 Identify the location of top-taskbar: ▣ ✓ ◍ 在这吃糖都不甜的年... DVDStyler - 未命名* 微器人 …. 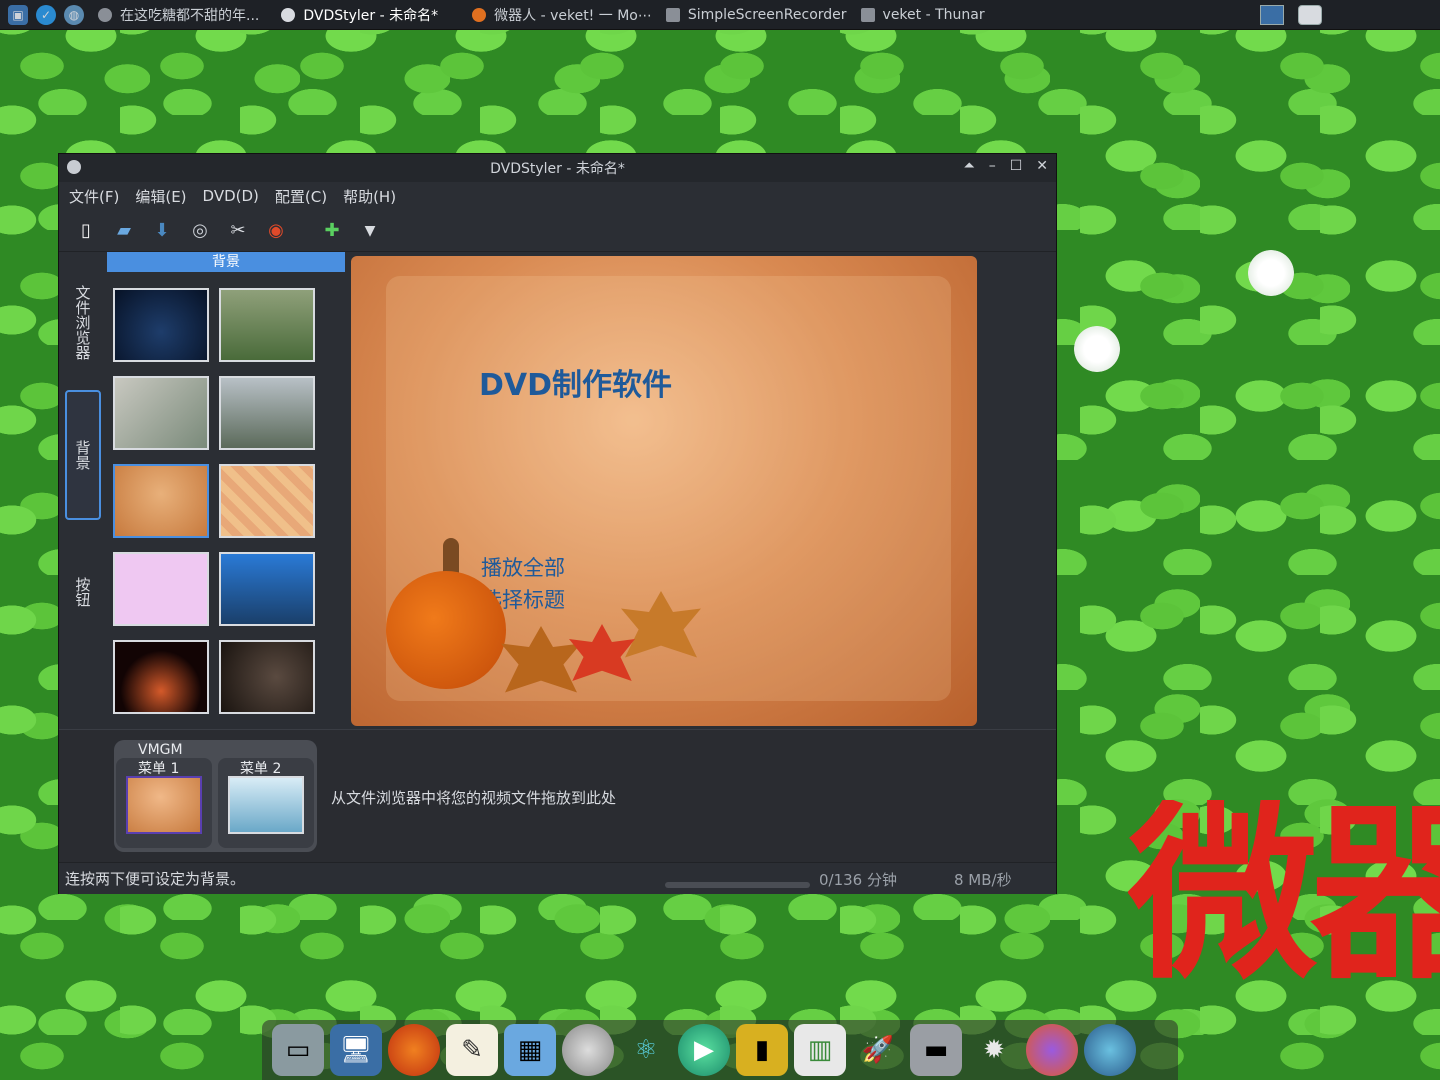
(720, 15).